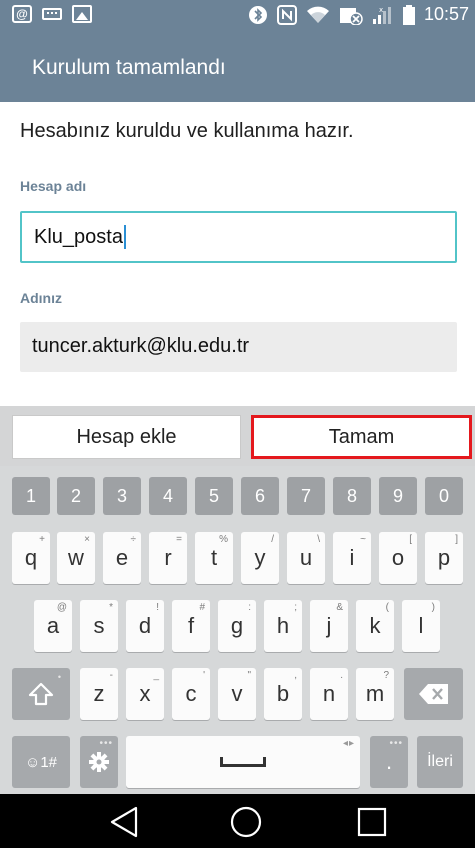 The height and width of the screenshot is (848, 475). What do you see at coordinates (375, 626) in the screenshot?
I see `key-k: k(` at bounding box center [375, 626].